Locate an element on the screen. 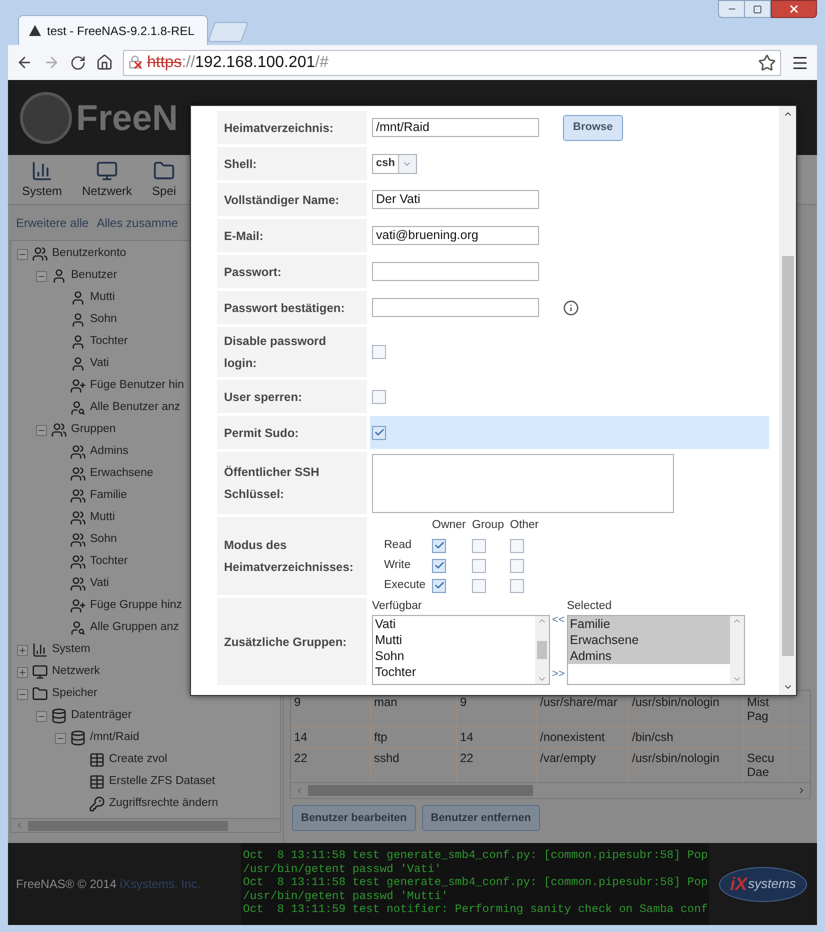  back-icon is located at coordinates (24, 62).